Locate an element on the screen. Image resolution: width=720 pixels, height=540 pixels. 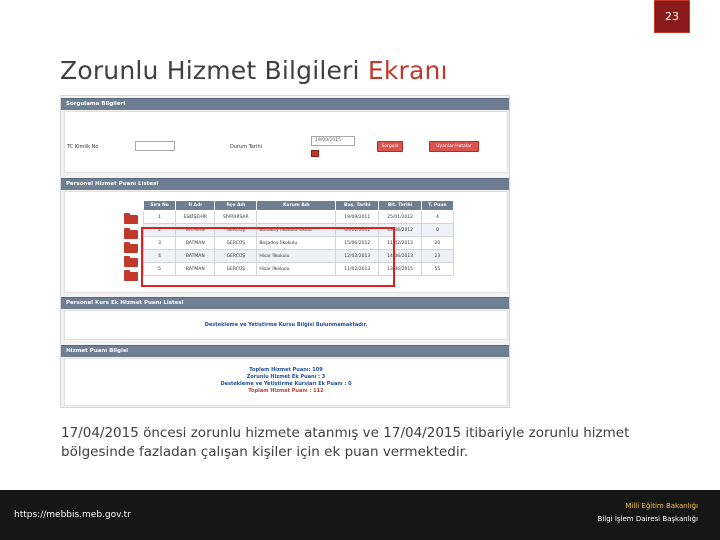
date-input: 19/09/2015 is located at coordinates (333, 141).